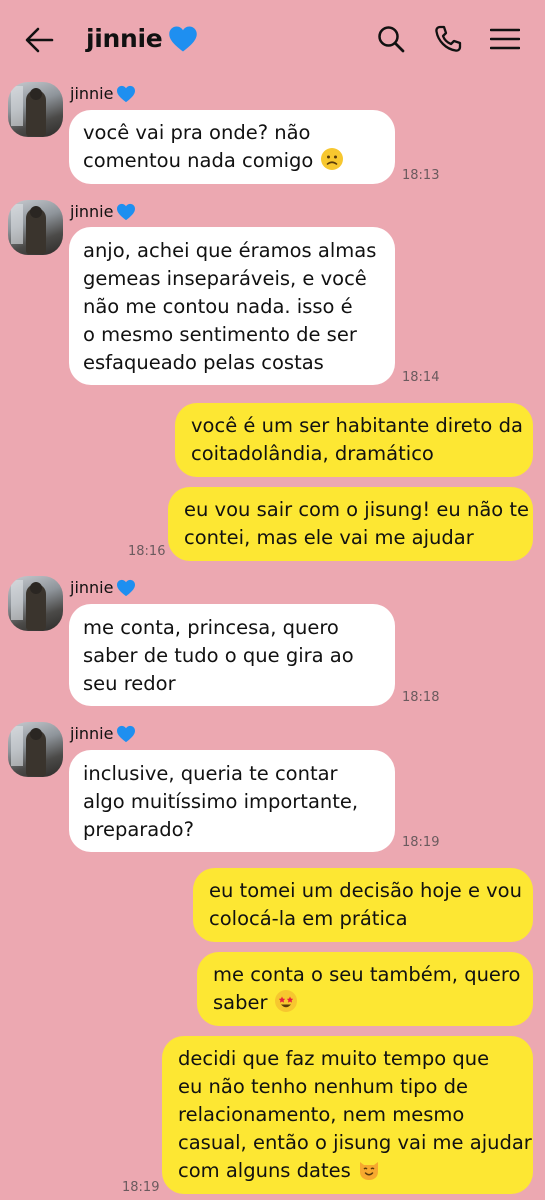  I want to click on hamburger-menu-icon, so click(505, 39).